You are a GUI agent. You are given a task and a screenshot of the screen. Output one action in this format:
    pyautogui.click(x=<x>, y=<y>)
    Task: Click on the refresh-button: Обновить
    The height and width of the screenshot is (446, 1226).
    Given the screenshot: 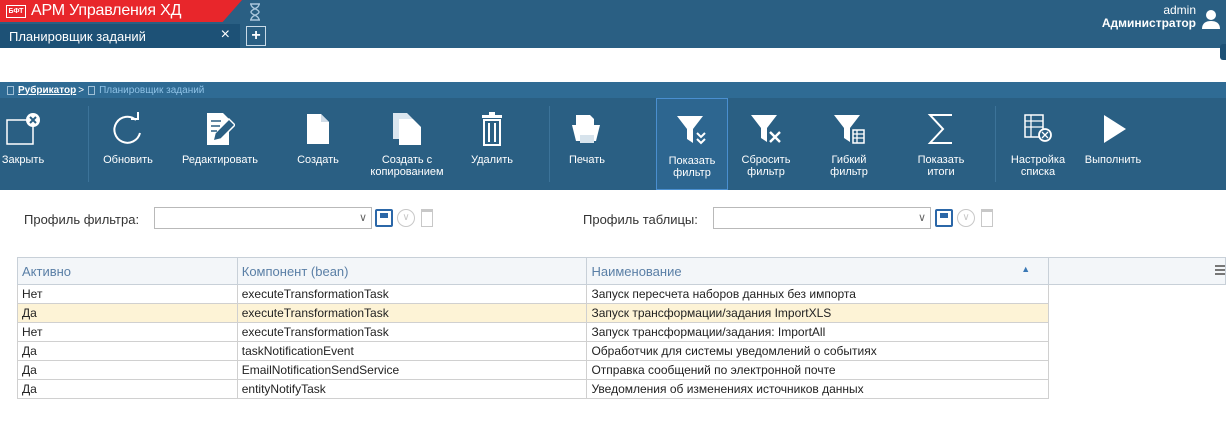 What is the action you would take?
    pyautogui.click(x=128, y=144)
    